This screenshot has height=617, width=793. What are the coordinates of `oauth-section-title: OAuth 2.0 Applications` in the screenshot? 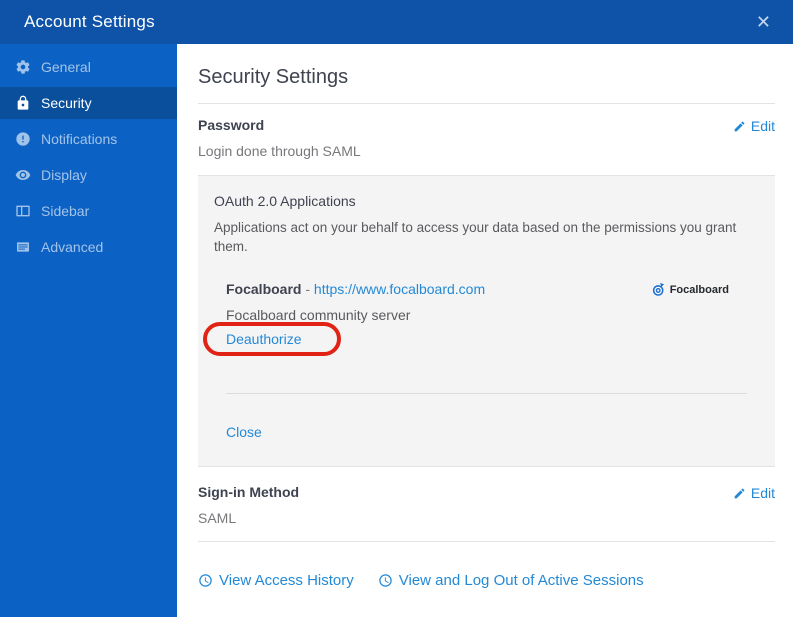 It's located at (285, 201).